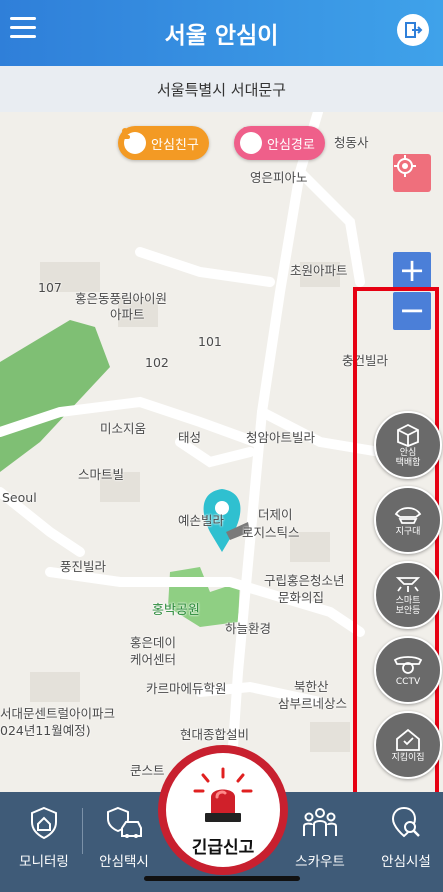 The image size is (443, 892). Describe the element at coordinates (19, 497) in the screenshot. I see `map-label-seoul: Seoul` at that location.